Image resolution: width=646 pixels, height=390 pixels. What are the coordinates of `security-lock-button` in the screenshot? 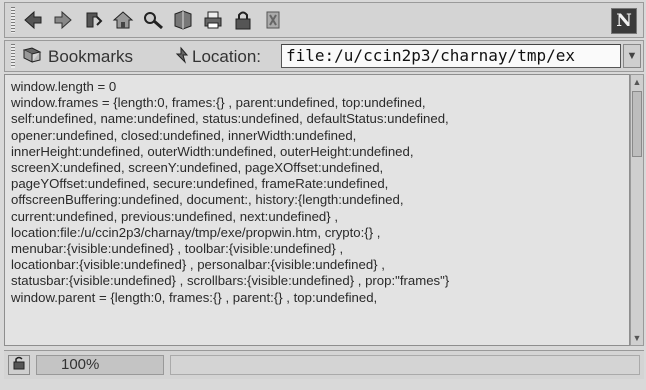 It's located at (19, 365).